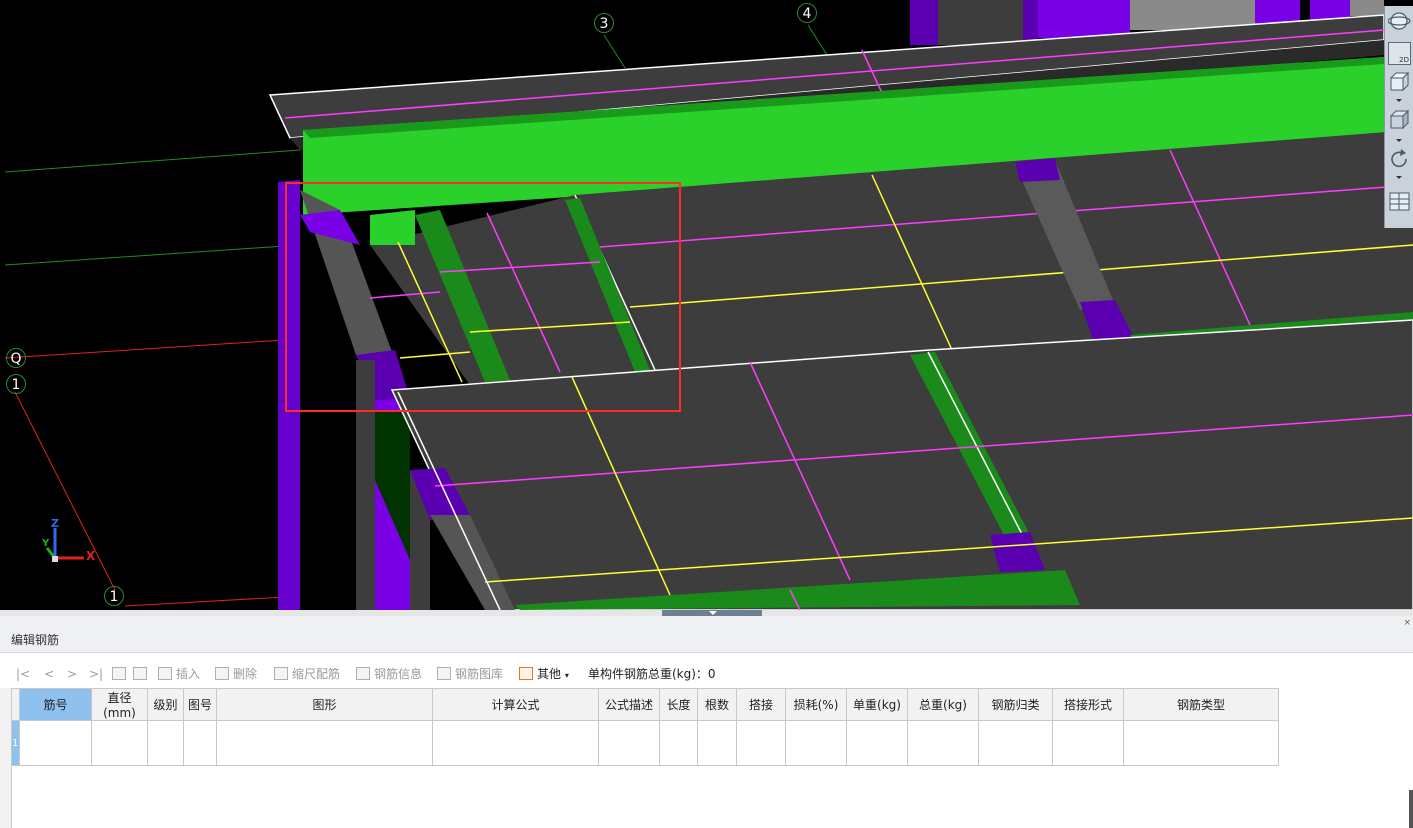 The image size is (1413, 828). I want to click on delete-button: 删除, so click(236, 674).